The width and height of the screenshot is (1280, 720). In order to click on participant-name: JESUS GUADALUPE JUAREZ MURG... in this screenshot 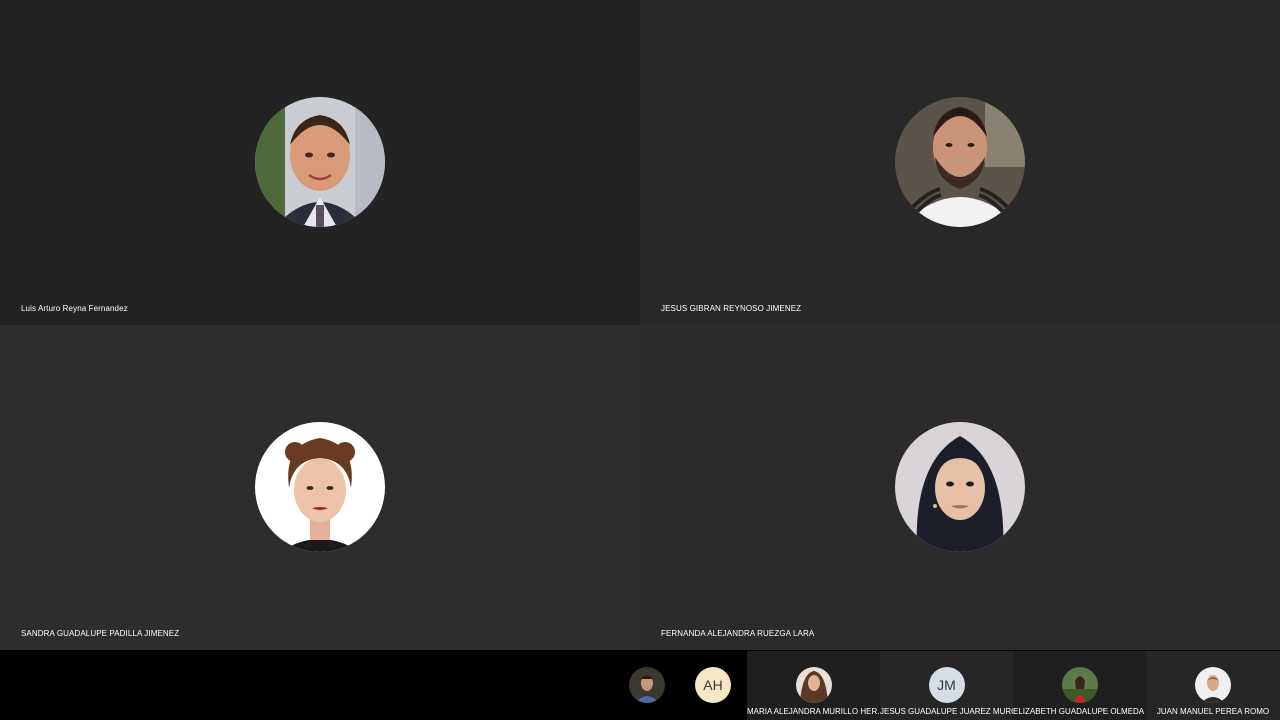, I will do `click(946, 711)`.